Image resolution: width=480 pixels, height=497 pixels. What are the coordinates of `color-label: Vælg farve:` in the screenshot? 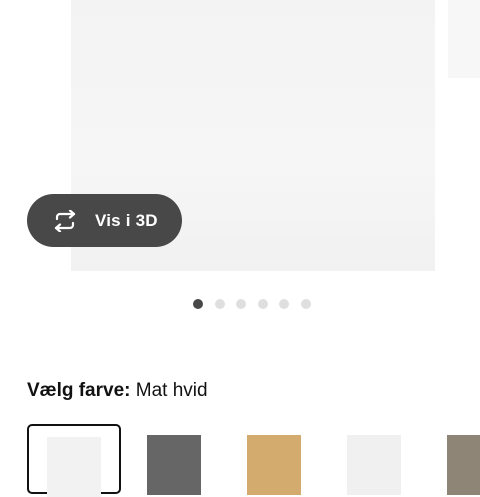 It's located at (79, 390).